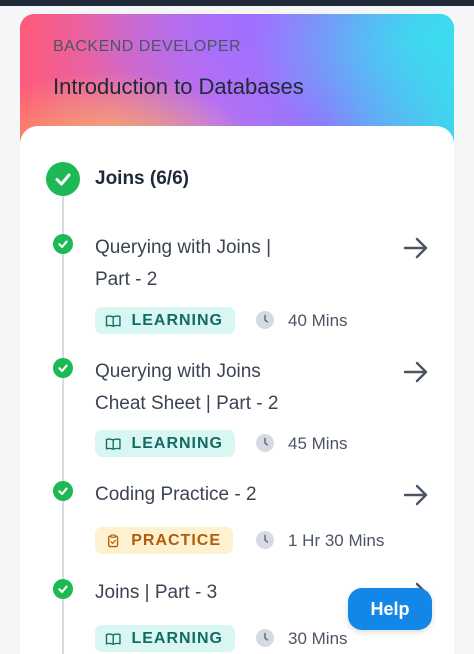  What do you see at coordinates (235, 593) in the screenshot?
I see `item-title: Joins | Part - 3` at bounding box center [235, 593].